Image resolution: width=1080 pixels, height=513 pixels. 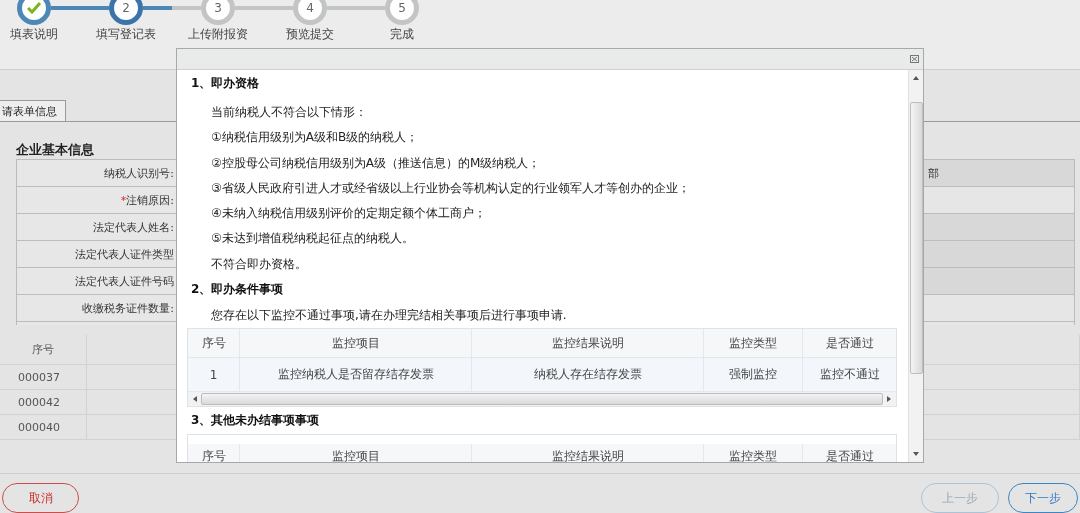 What do you see at coordinates (587, 375) in the screenshot?
I see `table-cell: 纳税人存在结存发票` at bounding box center [587, 375].